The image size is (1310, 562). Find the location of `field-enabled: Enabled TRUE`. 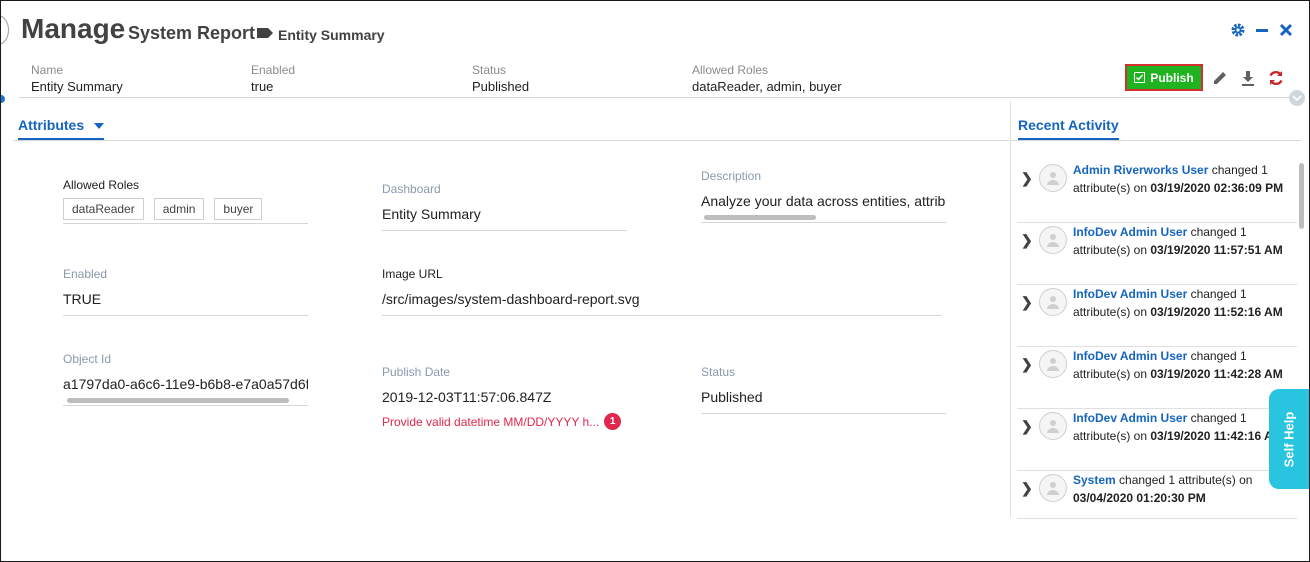

field-enabled: Enabled TRUE is located at coordinates (185, 291).